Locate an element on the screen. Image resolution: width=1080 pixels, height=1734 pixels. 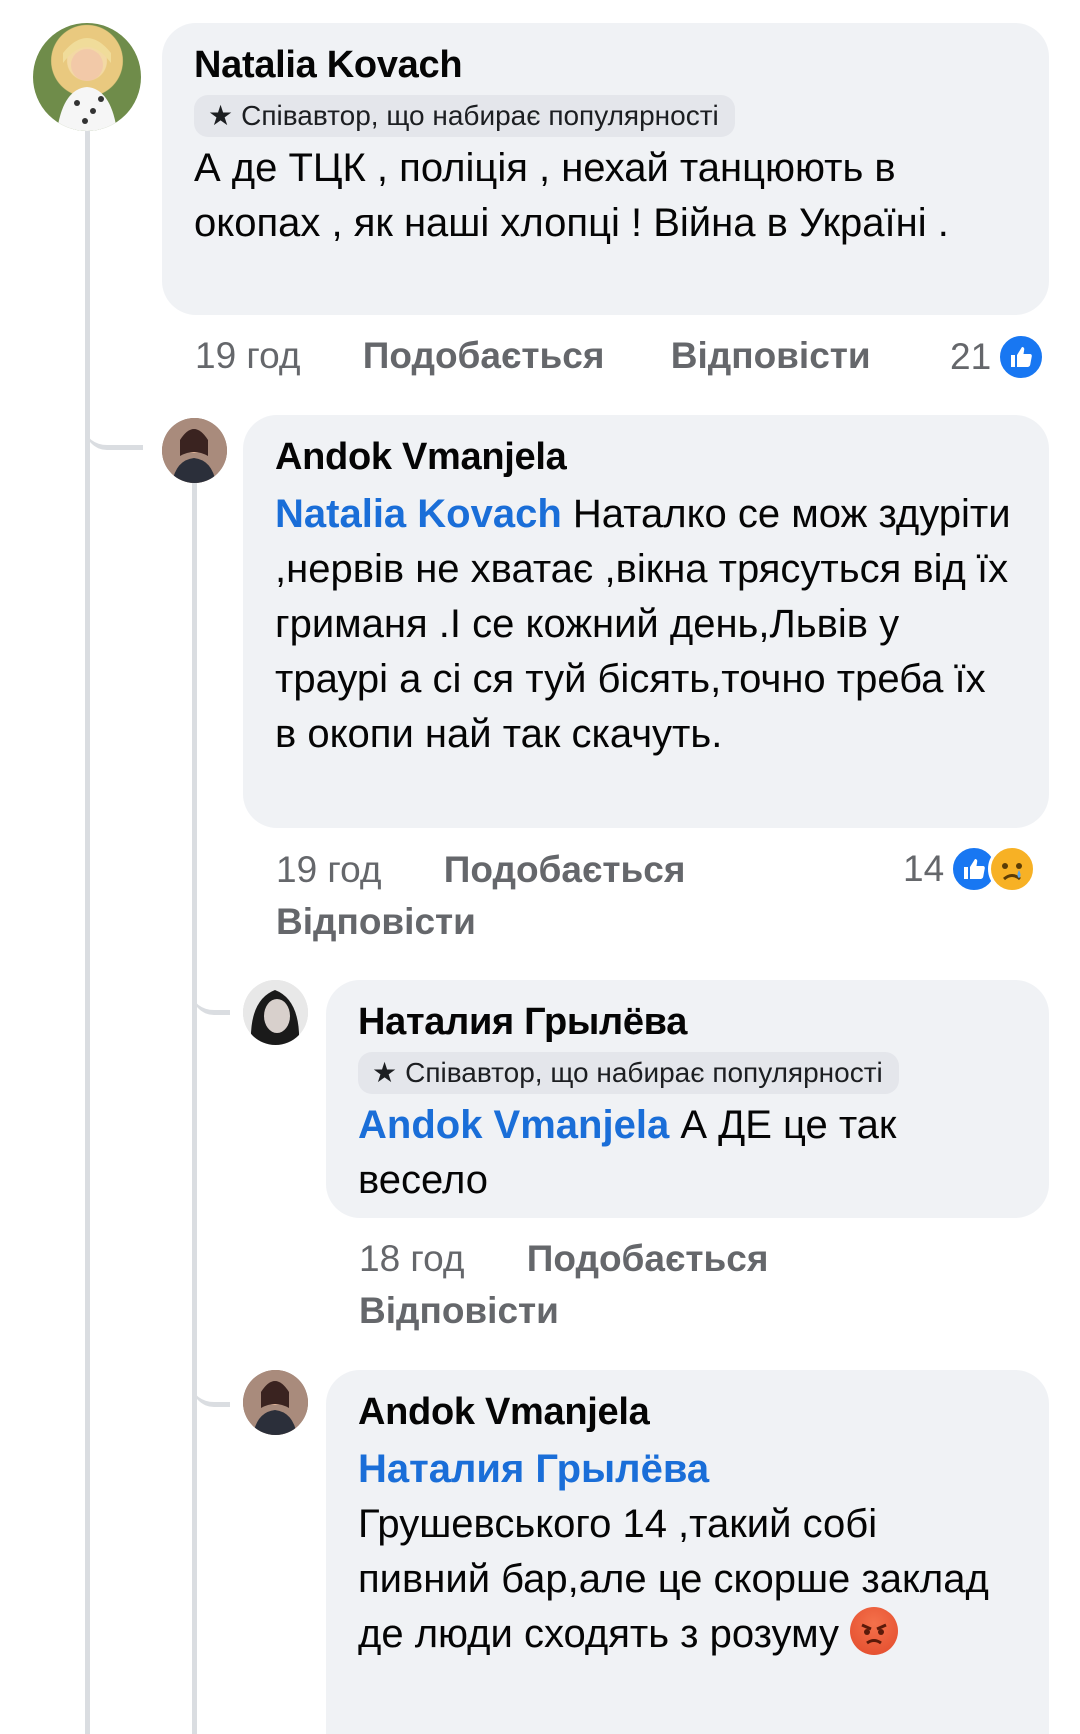
reaction-summary: 14 is located at coordinates (970, 869).